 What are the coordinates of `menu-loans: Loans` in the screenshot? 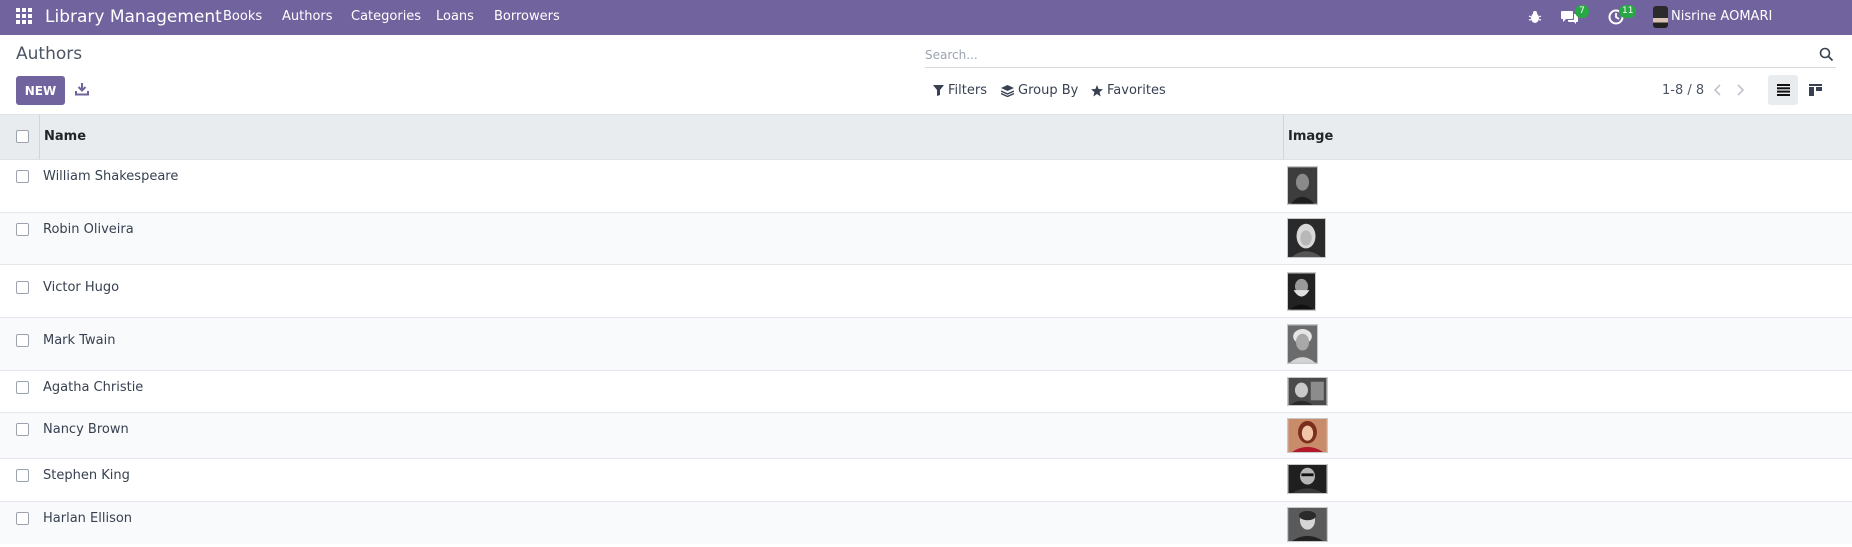 It's located at (455, 17).